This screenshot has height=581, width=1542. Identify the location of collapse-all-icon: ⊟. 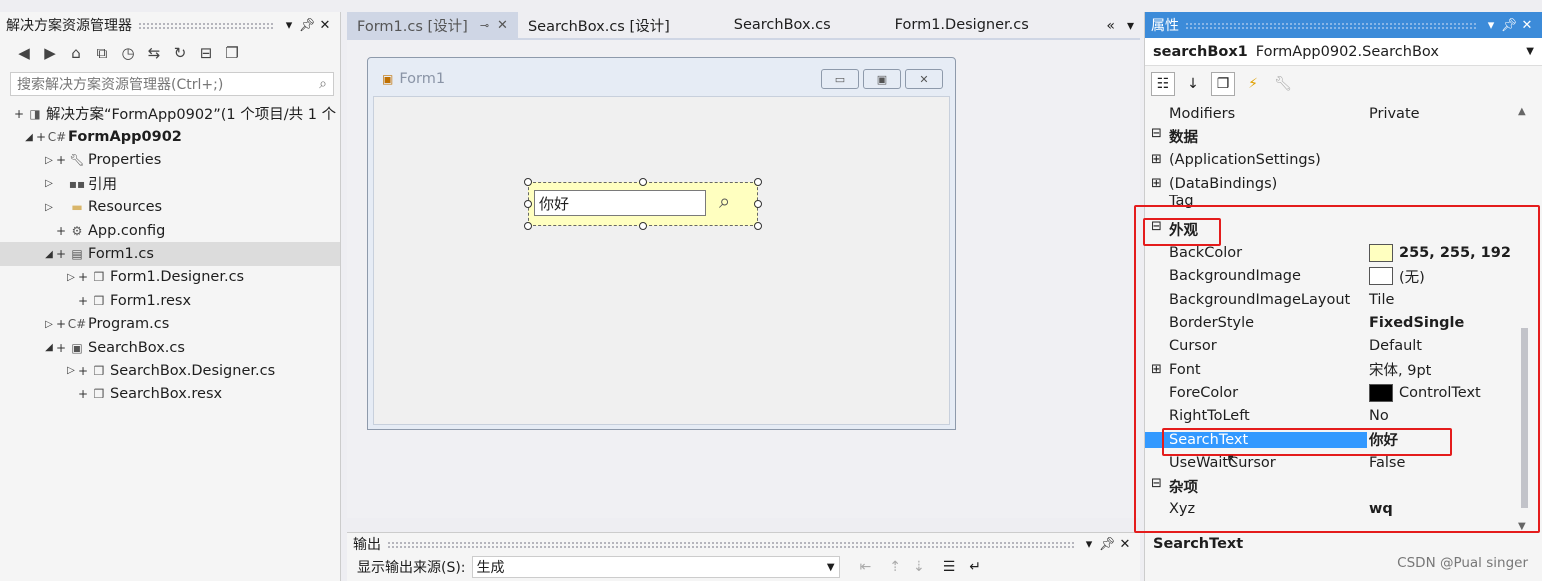
(206, 53).